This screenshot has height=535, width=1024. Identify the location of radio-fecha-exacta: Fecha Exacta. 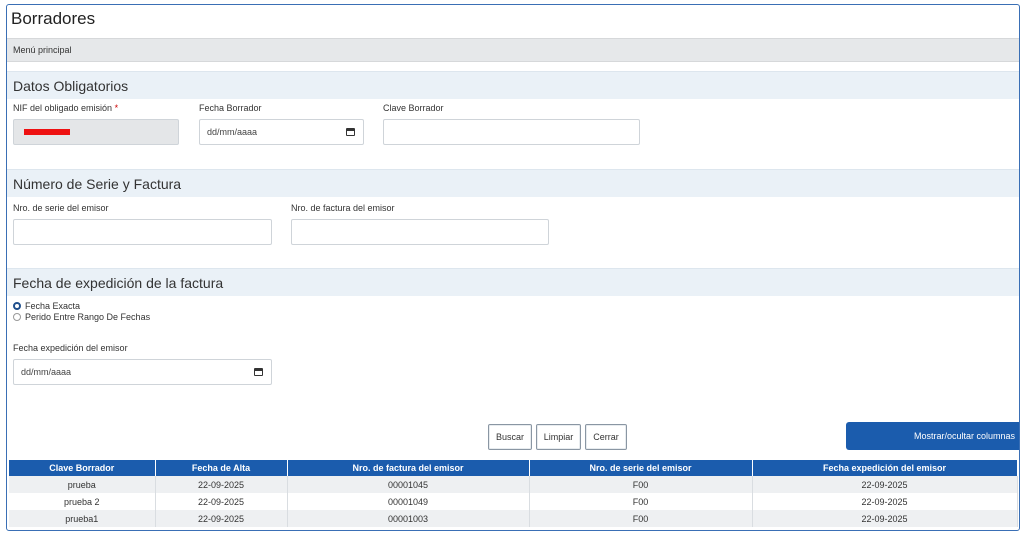
(46, 306).